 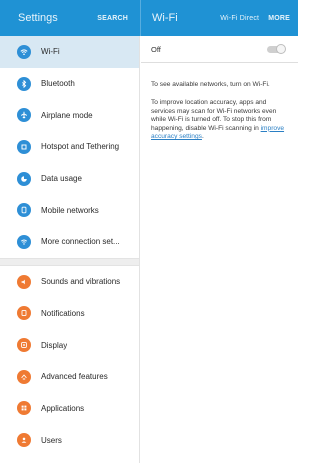 I want to click on display-icon, so click(x=24, y=345).